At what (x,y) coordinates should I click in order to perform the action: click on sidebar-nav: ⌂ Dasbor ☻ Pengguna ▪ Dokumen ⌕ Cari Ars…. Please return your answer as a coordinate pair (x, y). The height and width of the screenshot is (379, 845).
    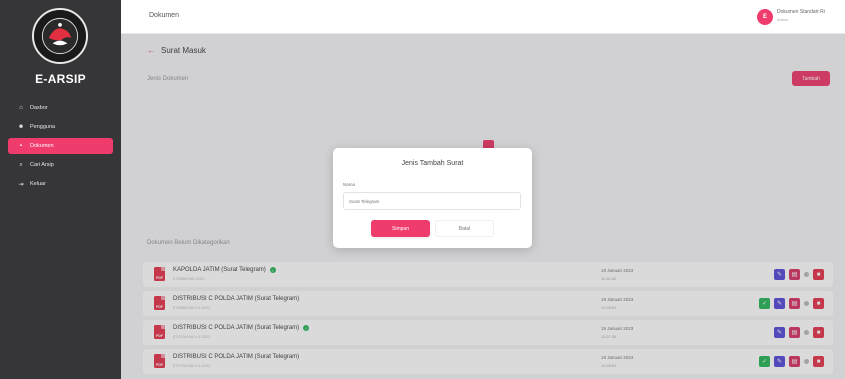
    Looking at the image, I should click on (60, 145).